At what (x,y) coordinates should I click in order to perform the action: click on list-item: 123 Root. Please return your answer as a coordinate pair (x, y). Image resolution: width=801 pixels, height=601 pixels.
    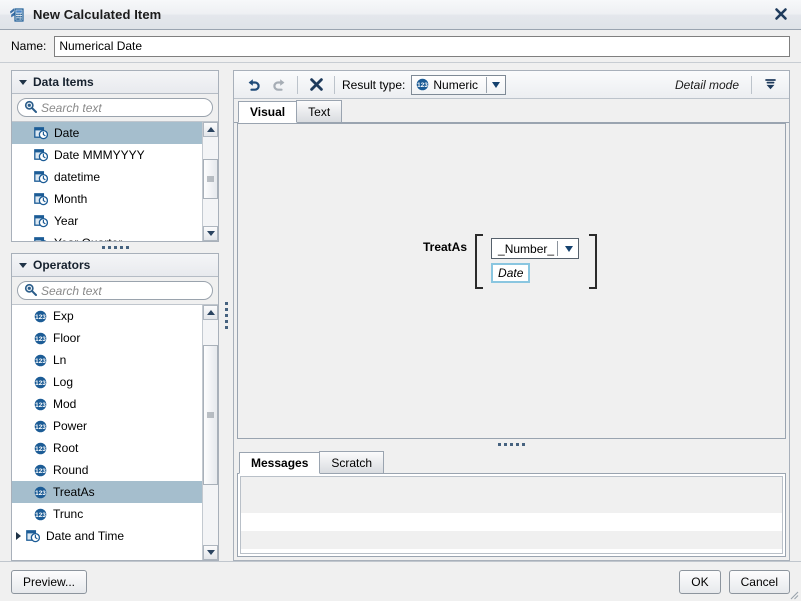
    Looking at the image, I should click on (107, 448).